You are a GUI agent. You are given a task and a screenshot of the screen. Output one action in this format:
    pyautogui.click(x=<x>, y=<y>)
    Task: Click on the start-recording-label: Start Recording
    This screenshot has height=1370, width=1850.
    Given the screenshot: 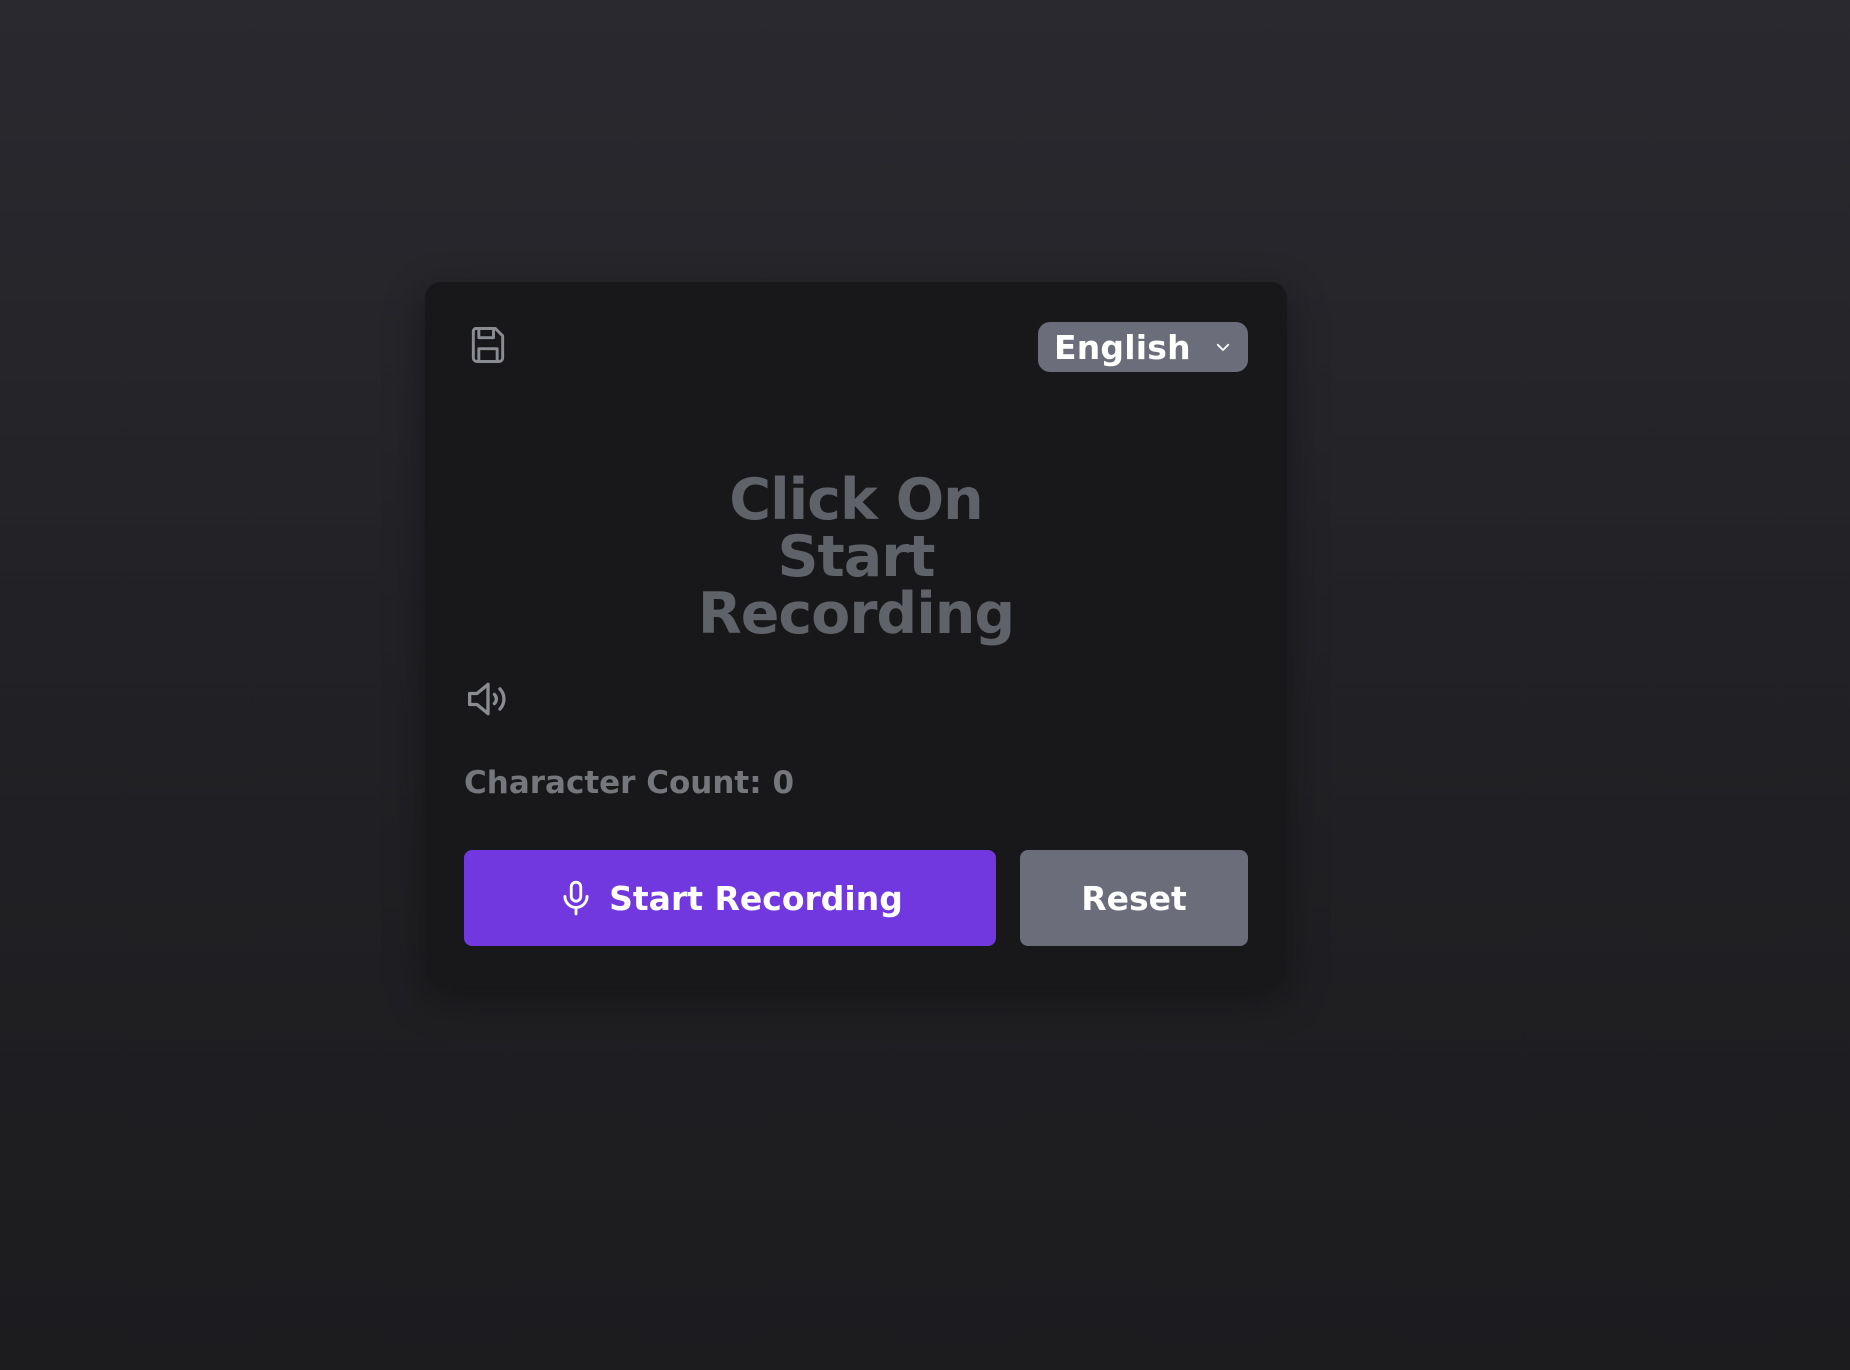 What is the action you would take?
    pyautogui.click(x=756, y=898)
    